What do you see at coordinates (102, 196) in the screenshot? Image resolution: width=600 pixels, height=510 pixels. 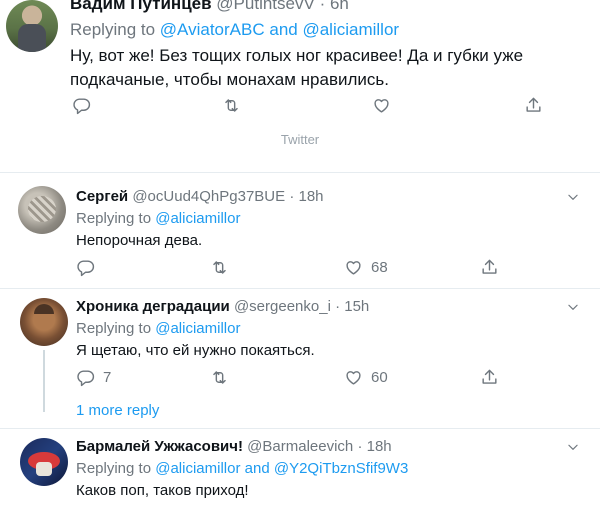 I see `author-name: Сергей` at bounding box center [102, 196].